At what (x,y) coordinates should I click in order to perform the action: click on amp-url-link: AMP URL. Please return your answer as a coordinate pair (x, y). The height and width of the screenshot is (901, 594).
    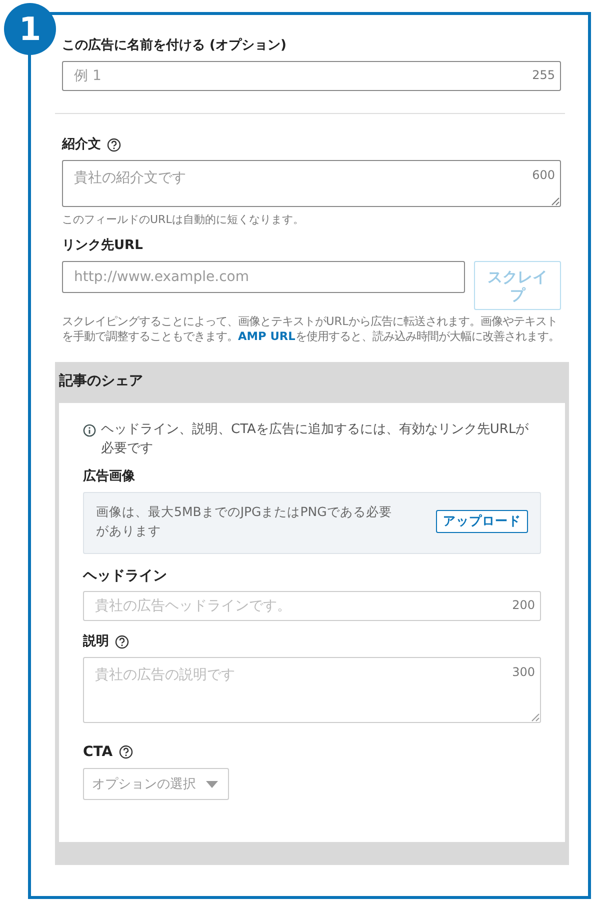
    Looking at the image, I should click on (267, 336).